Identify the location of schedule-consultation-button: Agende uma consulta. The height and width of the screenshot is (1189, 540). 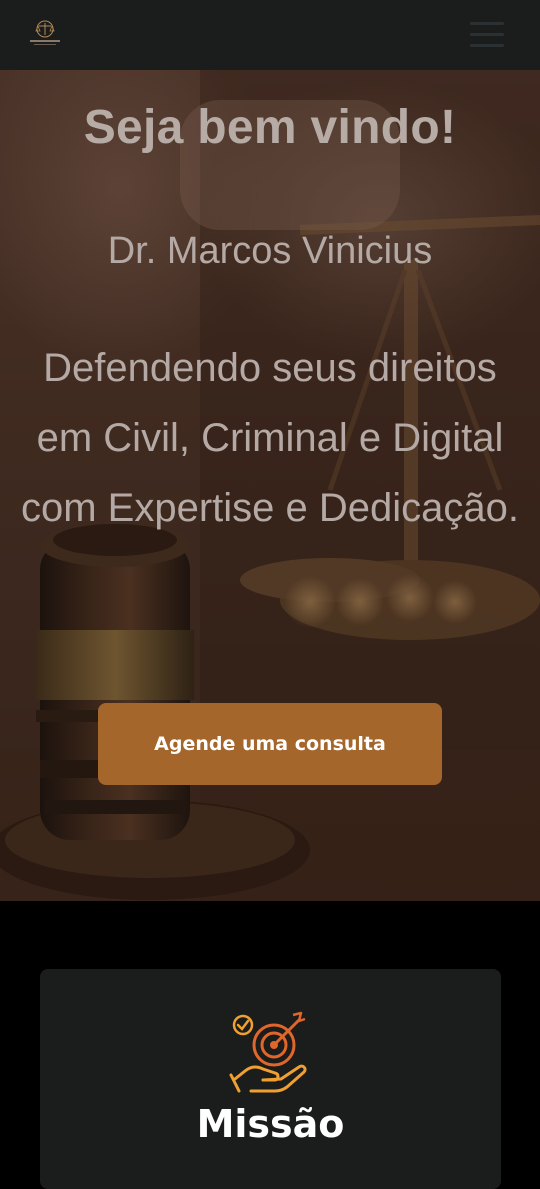
(270, 744).